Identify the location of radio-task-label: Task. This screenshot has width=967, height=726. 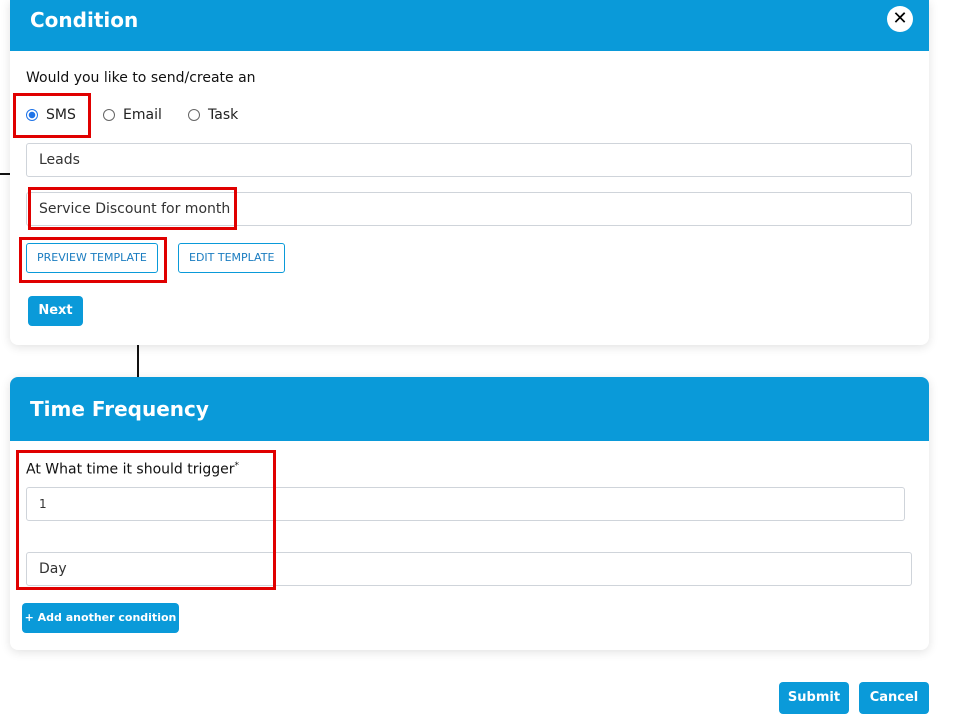
(223, 115).